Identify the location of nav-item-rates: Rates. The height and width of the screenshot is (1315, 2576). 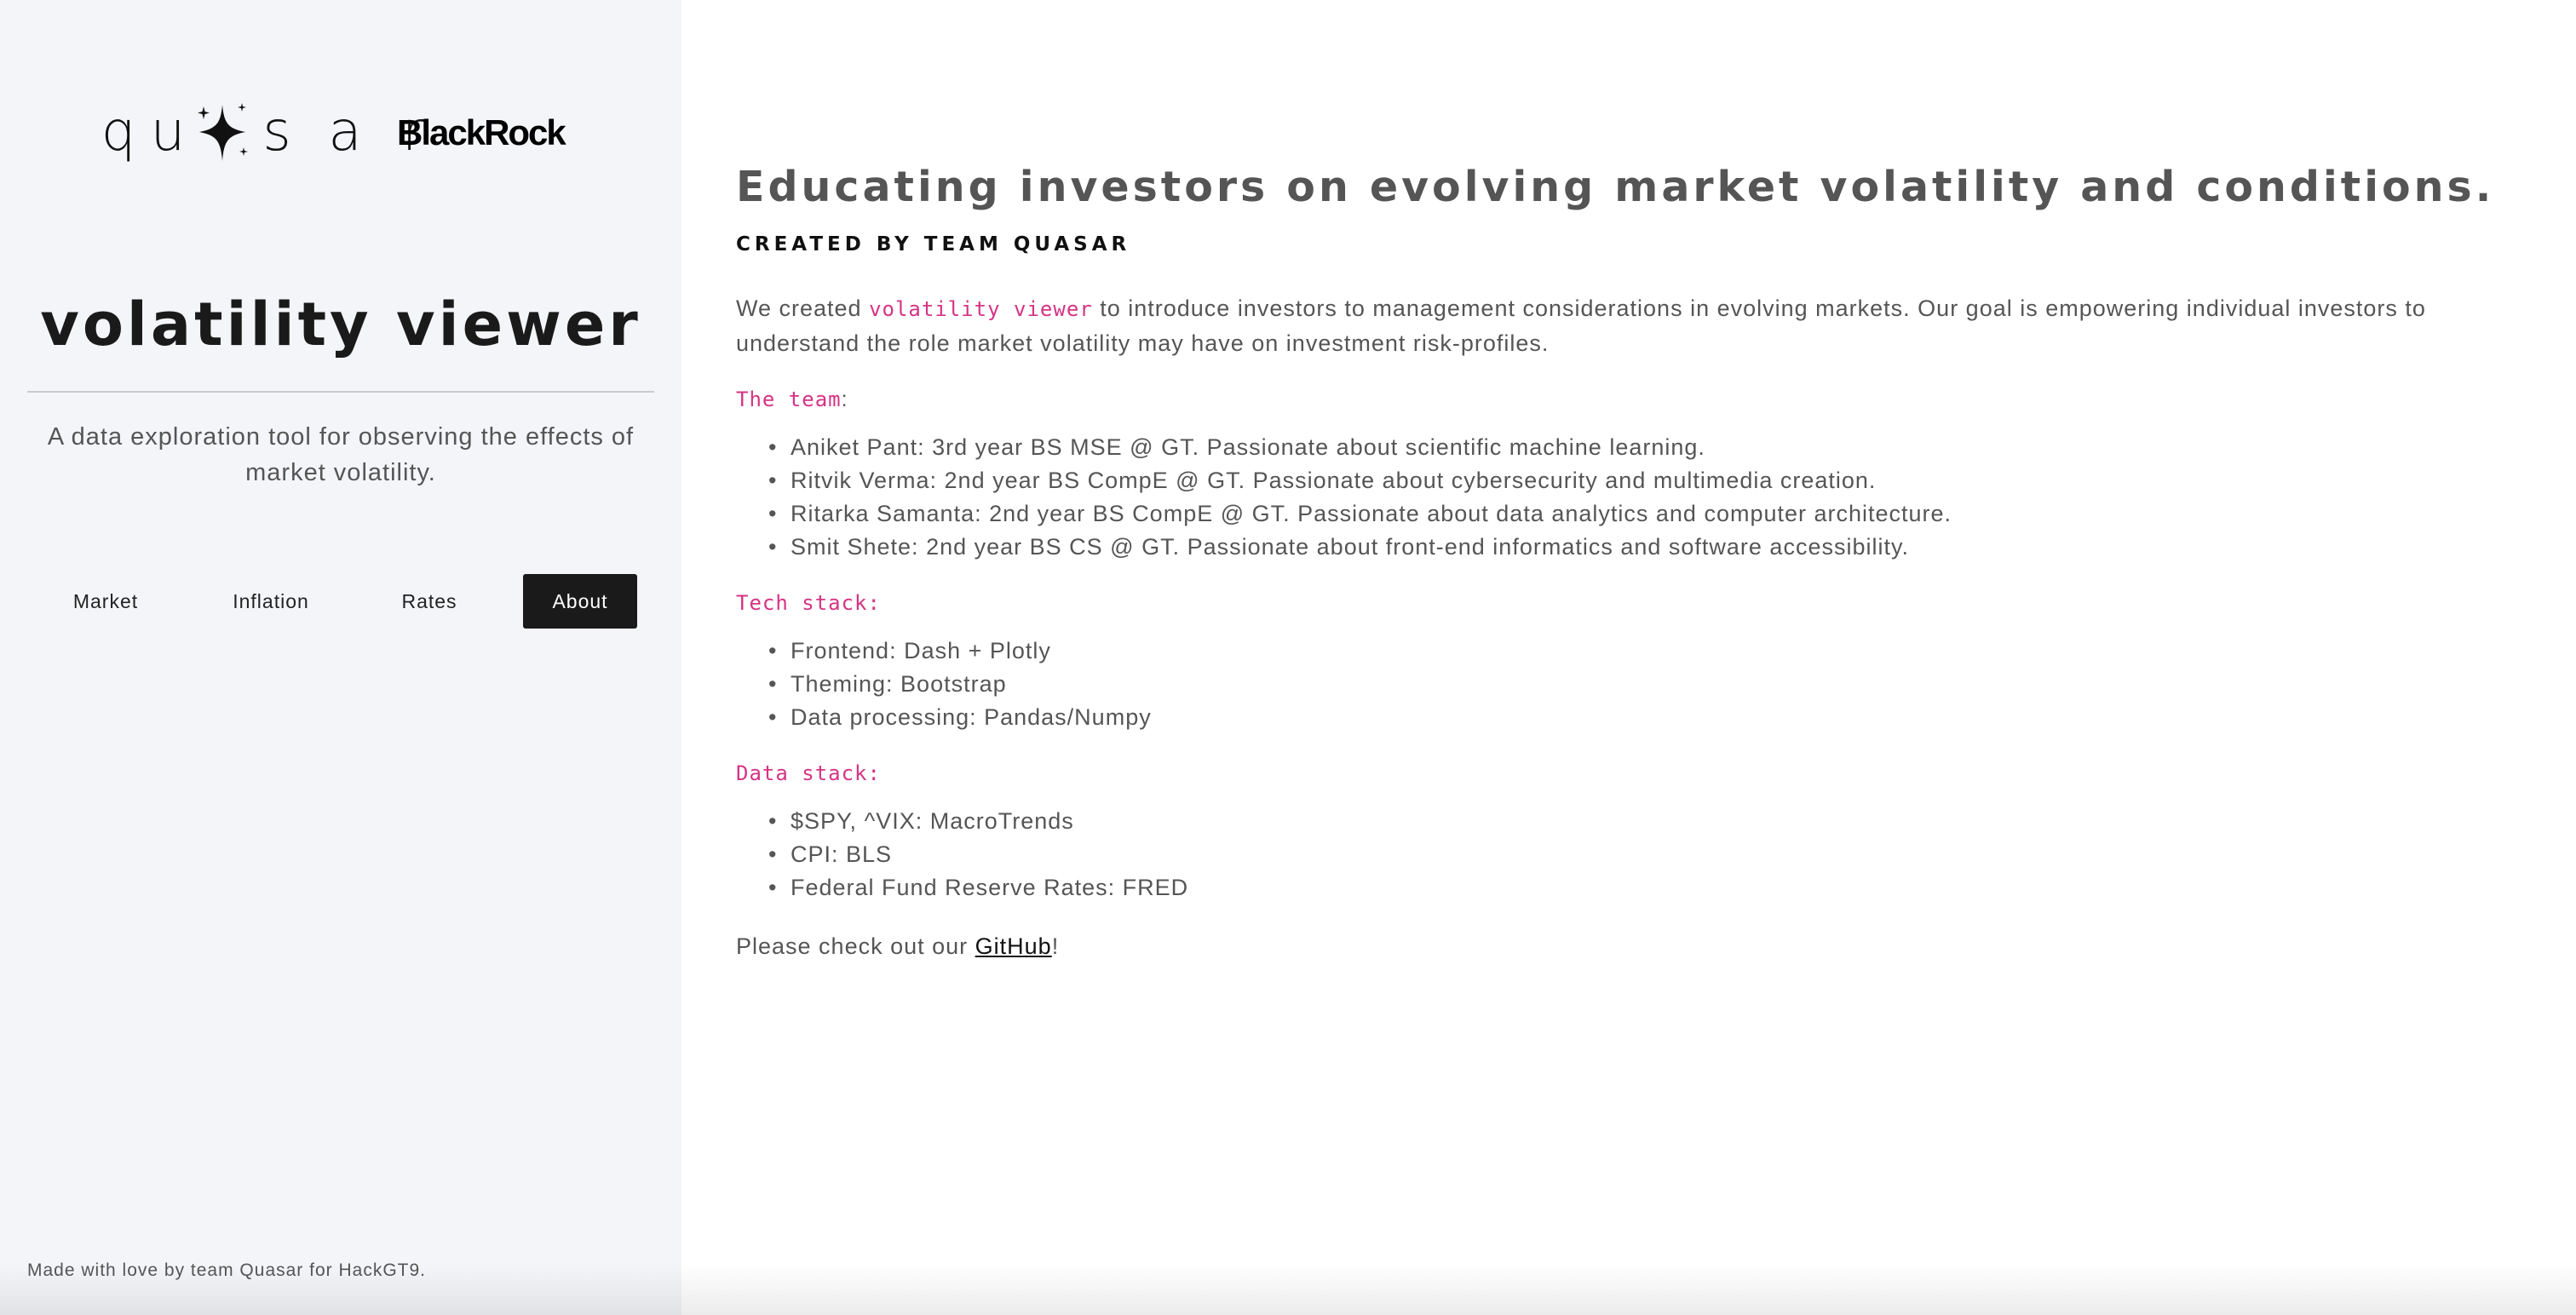
(429, 601).